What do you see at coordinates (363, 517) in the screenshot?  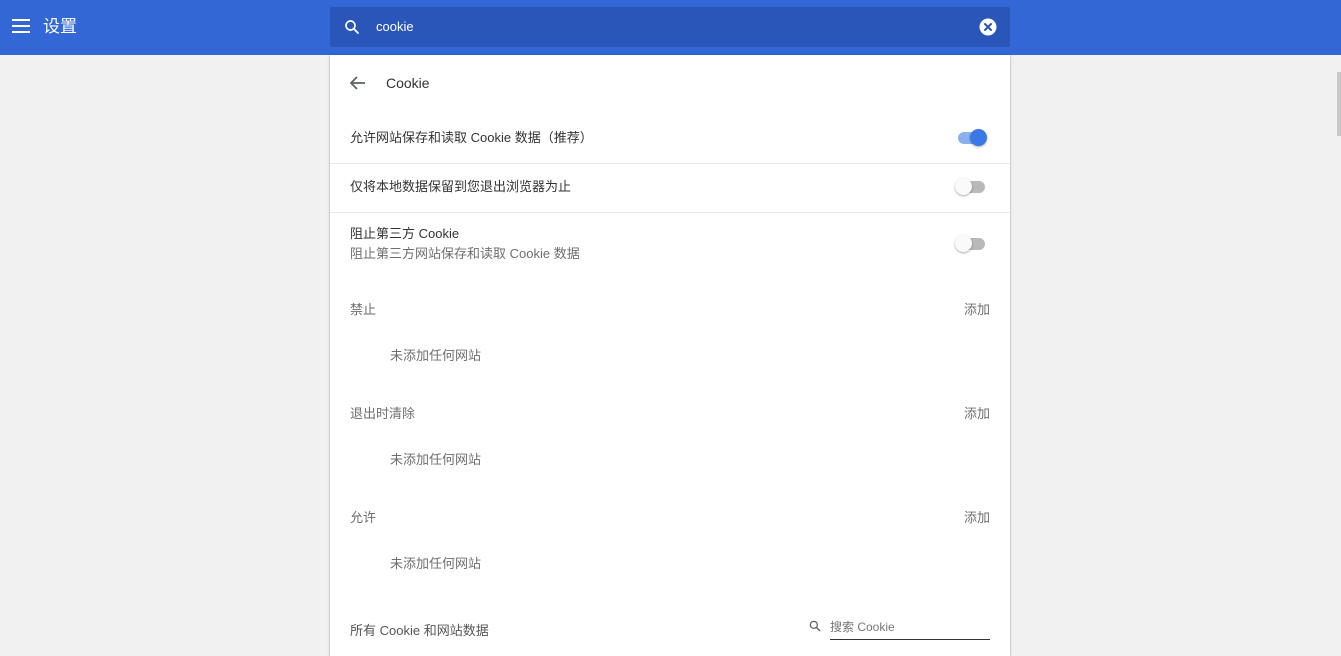 I see `section-title-allow: 允许` at bounding box center [363, 517].